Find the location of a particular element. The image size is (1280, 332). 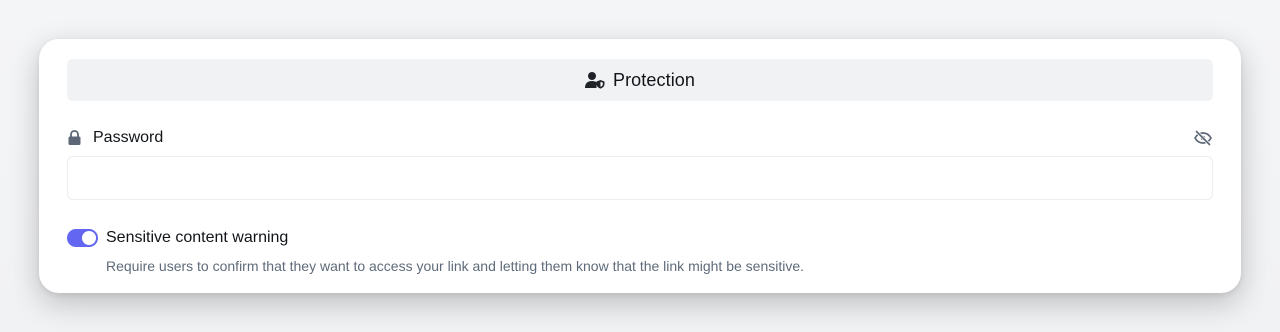

sensitive-content-row: Sensitive content warning is located at coordinates (177, 238).